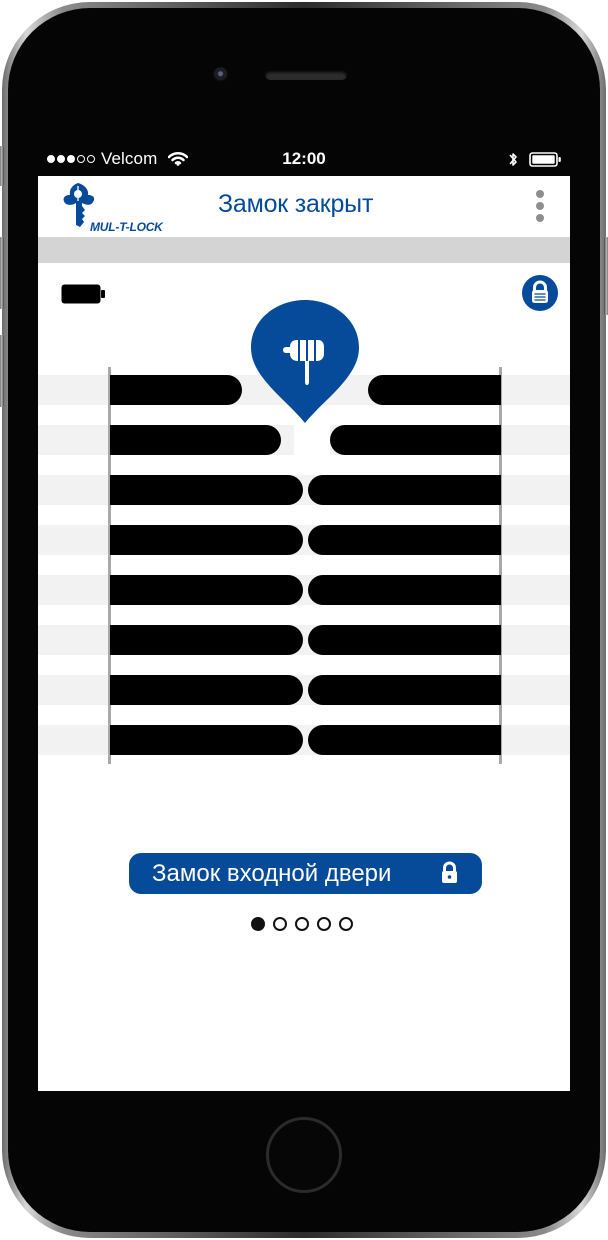 This screenshot has width=608, height=1240. What do you see at coordinates (305, 361) in the screenshot?
I see `touch-unlock-button` at bounding box center [305, 361].